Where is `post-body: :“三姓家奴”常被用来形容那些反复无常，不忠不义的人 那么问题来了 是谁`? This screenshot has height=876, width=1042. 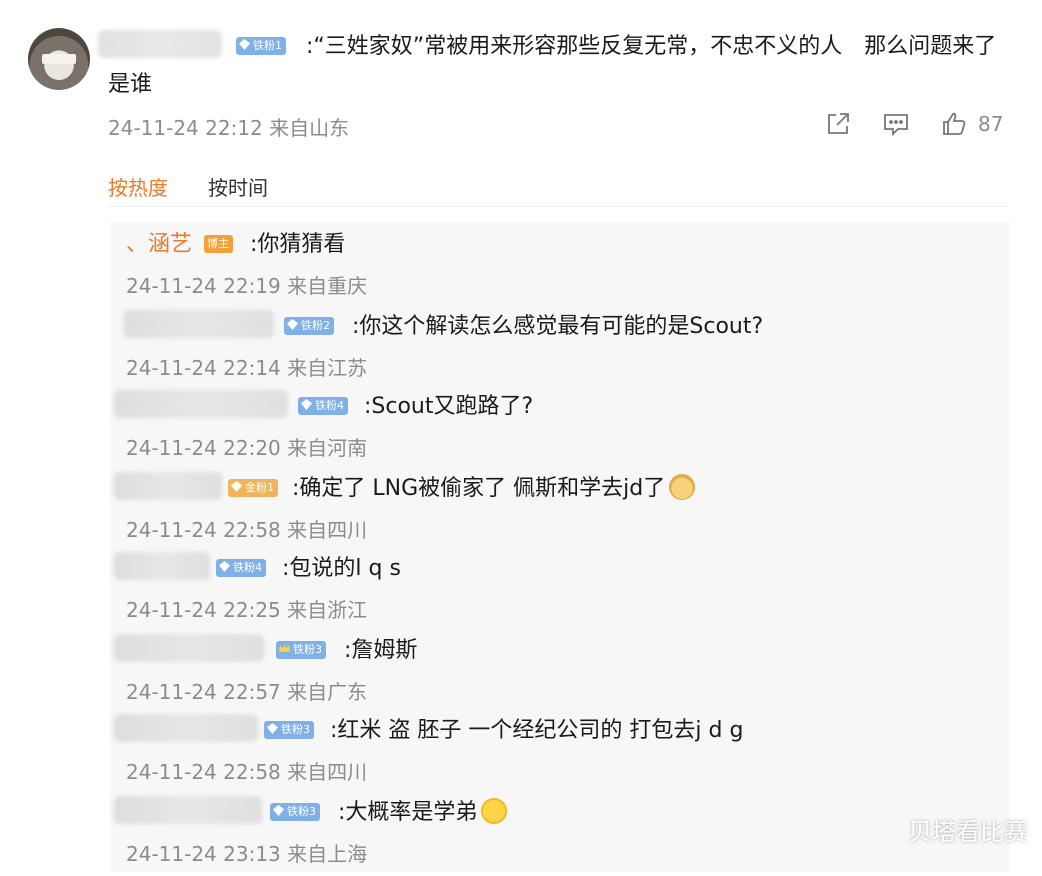
post-body: :“三姓家奴”常被用来形容那些反复无常，不忠不义的人 那么问题来了 是谁 is located at coordinates (563, 65).